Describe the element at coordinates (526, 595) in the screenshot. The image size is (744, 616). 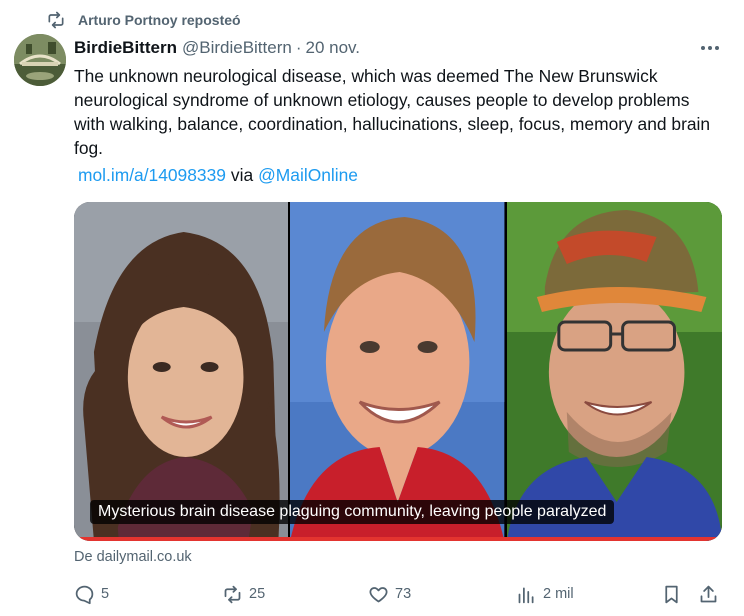
I see `views-icon` at that location.